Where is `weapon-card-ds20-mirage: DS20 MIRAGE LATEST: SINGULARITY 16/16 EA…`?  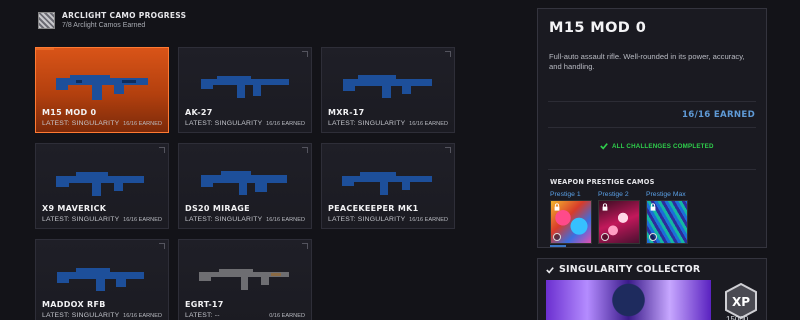
weapon-card-ds20-mirage: DS20 MIRAGE LATEST: SINGULARITY 16/16 EA… is located at coordinates (245, 186).